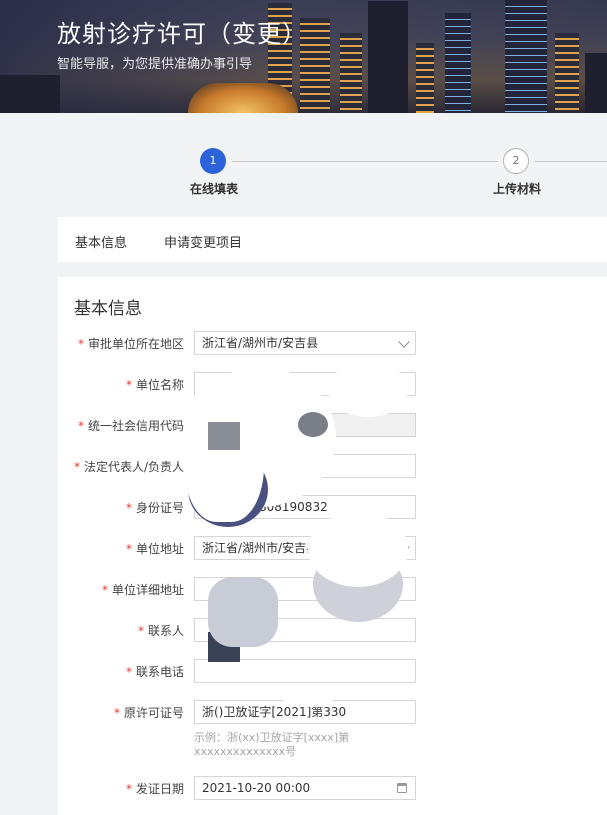  Describe the element at coordinates (130, 426) in the screenshot. I see `credit-code-label: * 统一社会信用代码` at that location.